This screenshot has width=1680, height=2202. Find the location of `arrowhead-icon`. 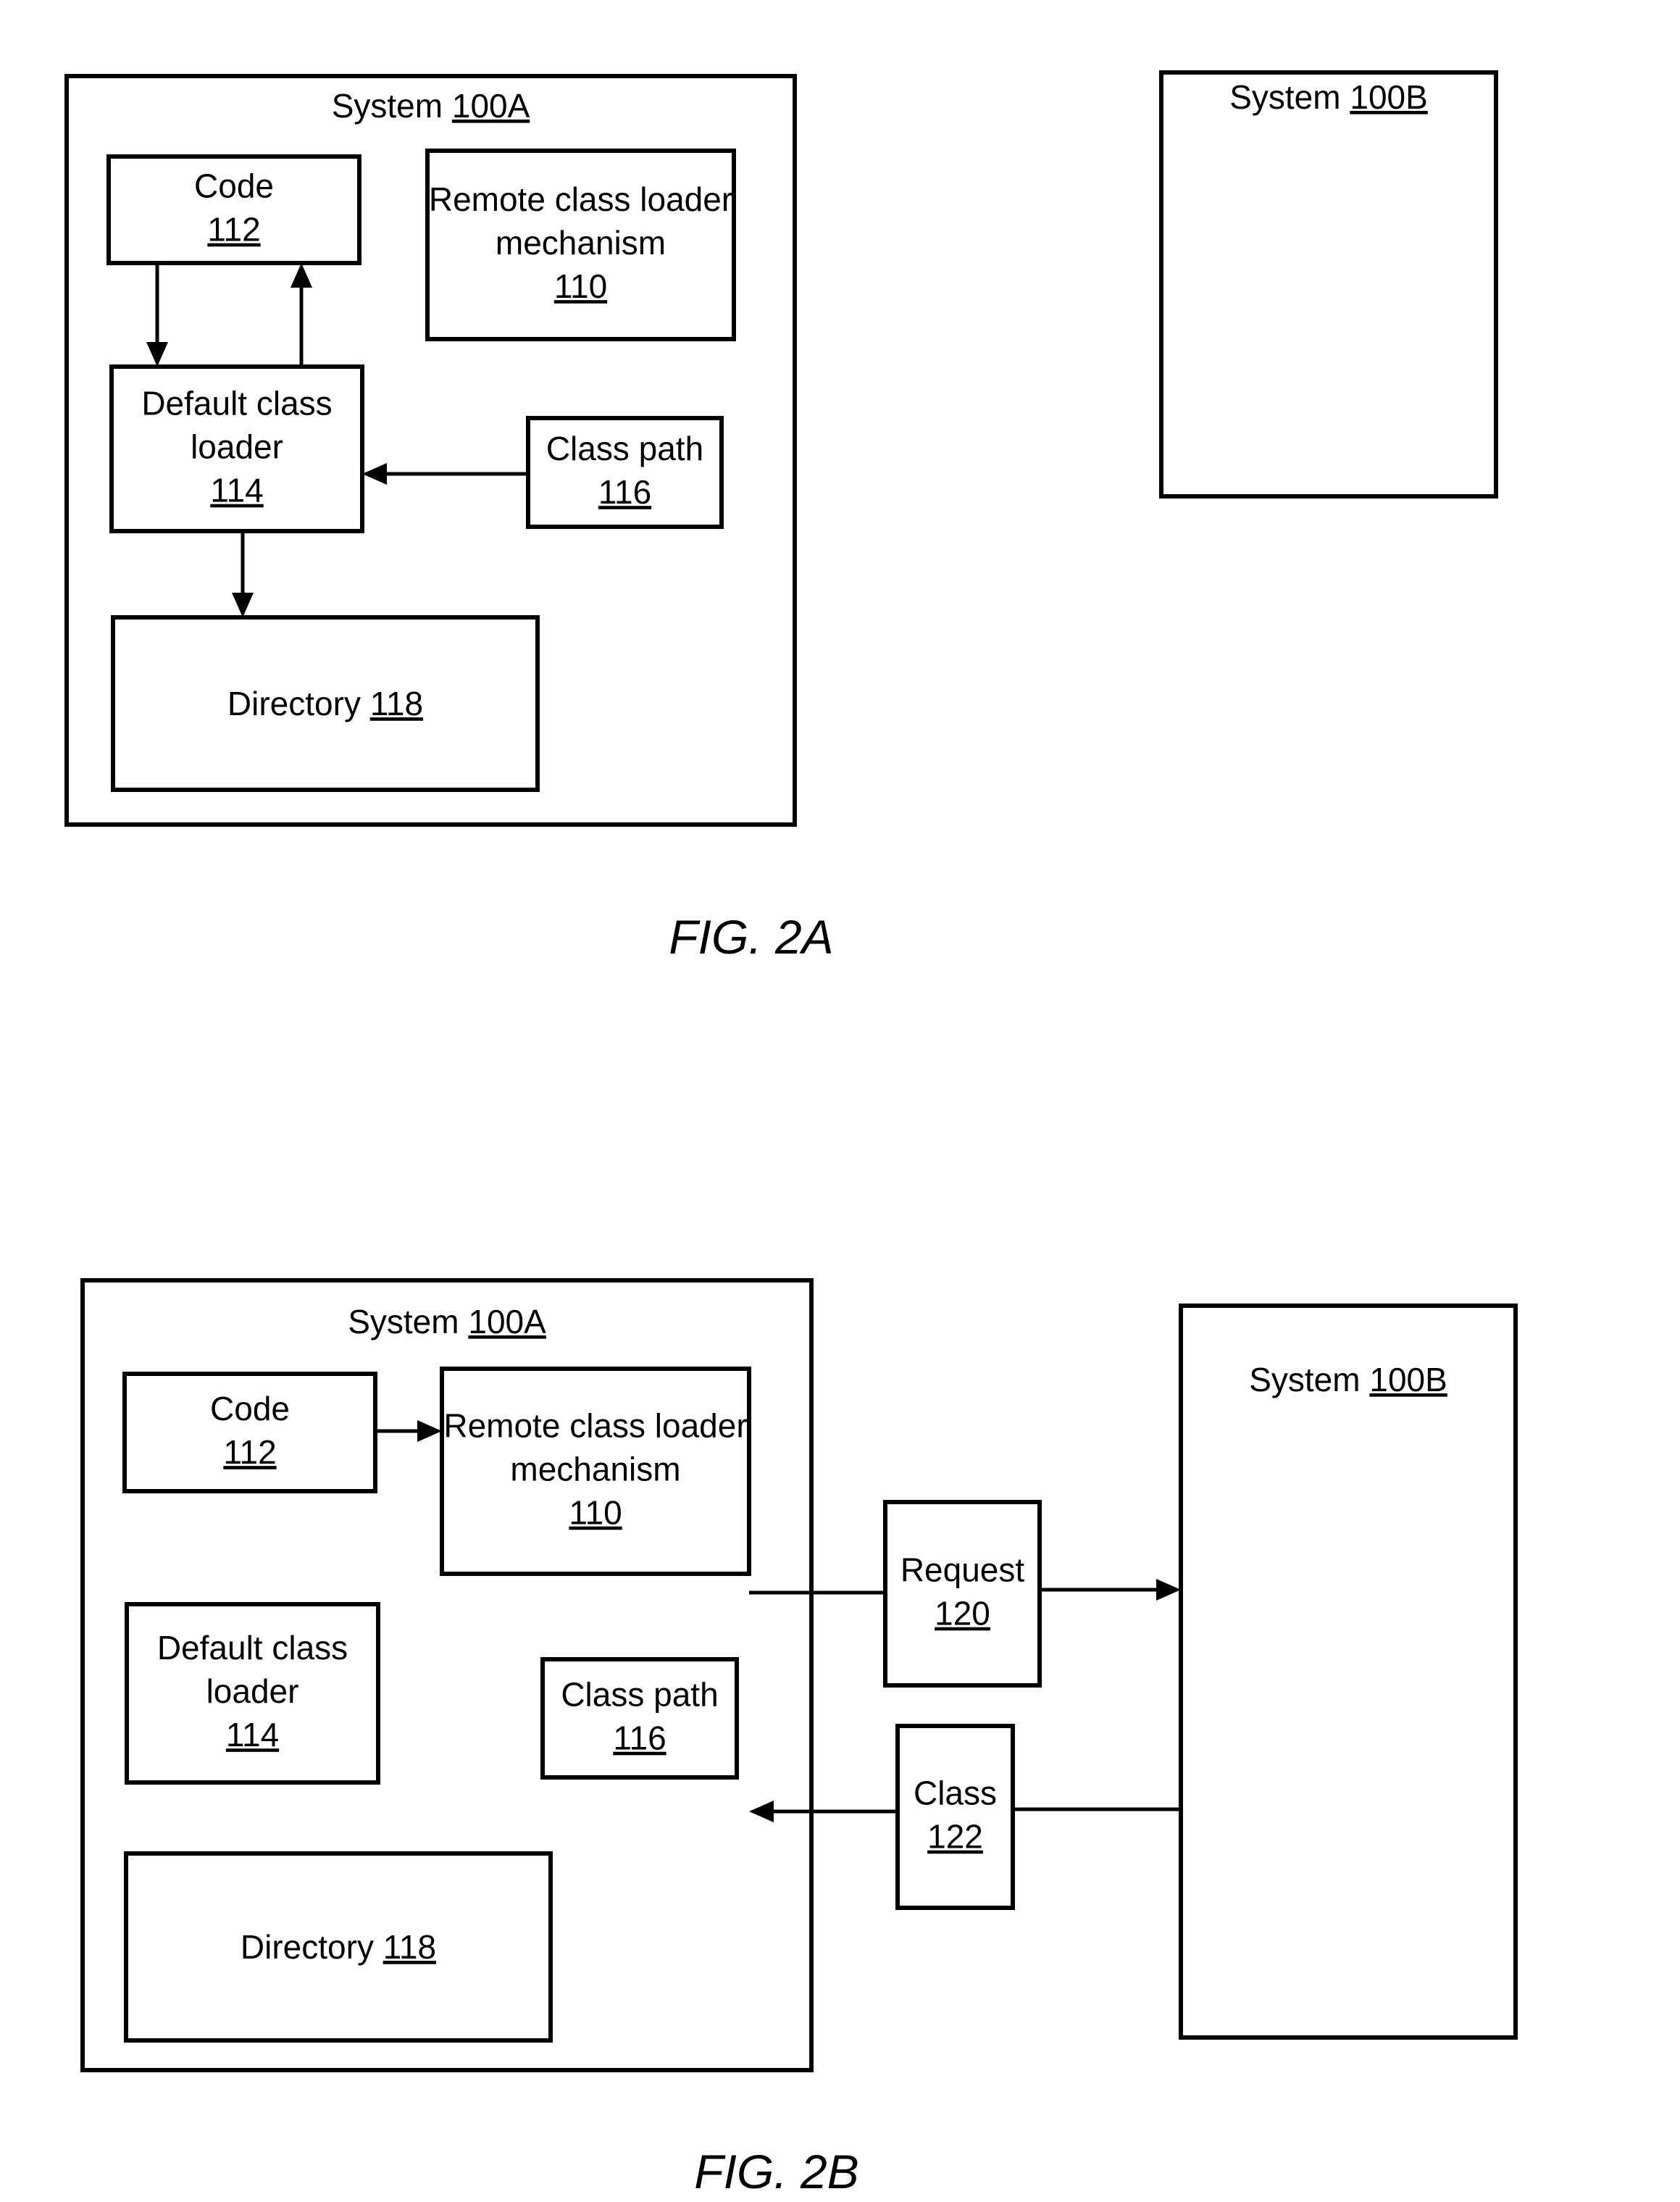

arrowhead-icon is located at coordinates (1168, 1590).